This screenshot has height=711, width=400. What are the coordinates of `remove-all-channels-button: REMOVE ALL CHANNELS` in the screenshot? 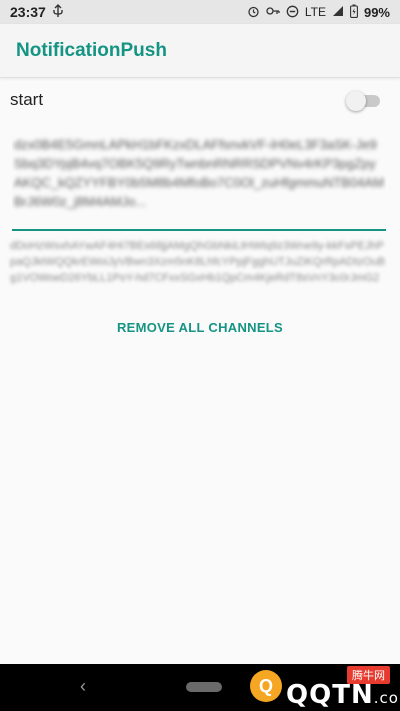 It's located at (200, 327).